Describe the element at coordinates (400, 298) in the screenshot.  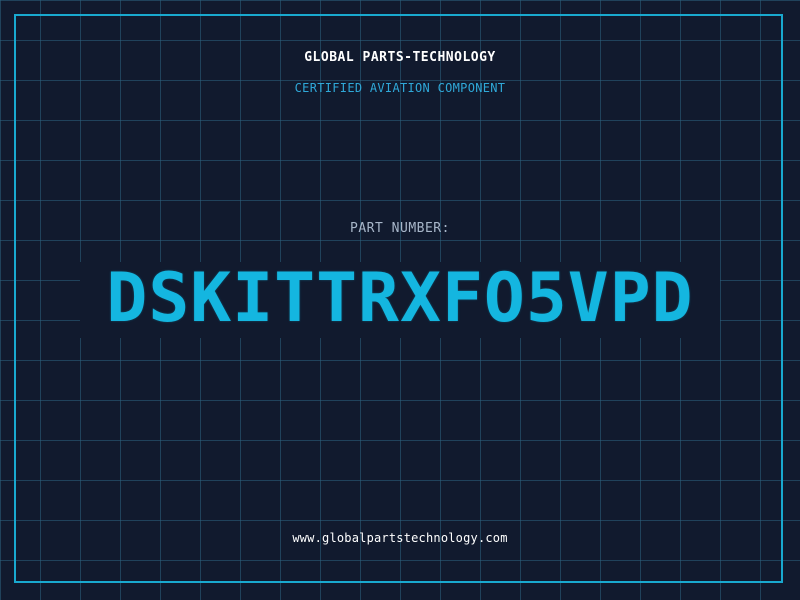
I see `part-number-value: DSKITTRXFO5VPD` at that location.